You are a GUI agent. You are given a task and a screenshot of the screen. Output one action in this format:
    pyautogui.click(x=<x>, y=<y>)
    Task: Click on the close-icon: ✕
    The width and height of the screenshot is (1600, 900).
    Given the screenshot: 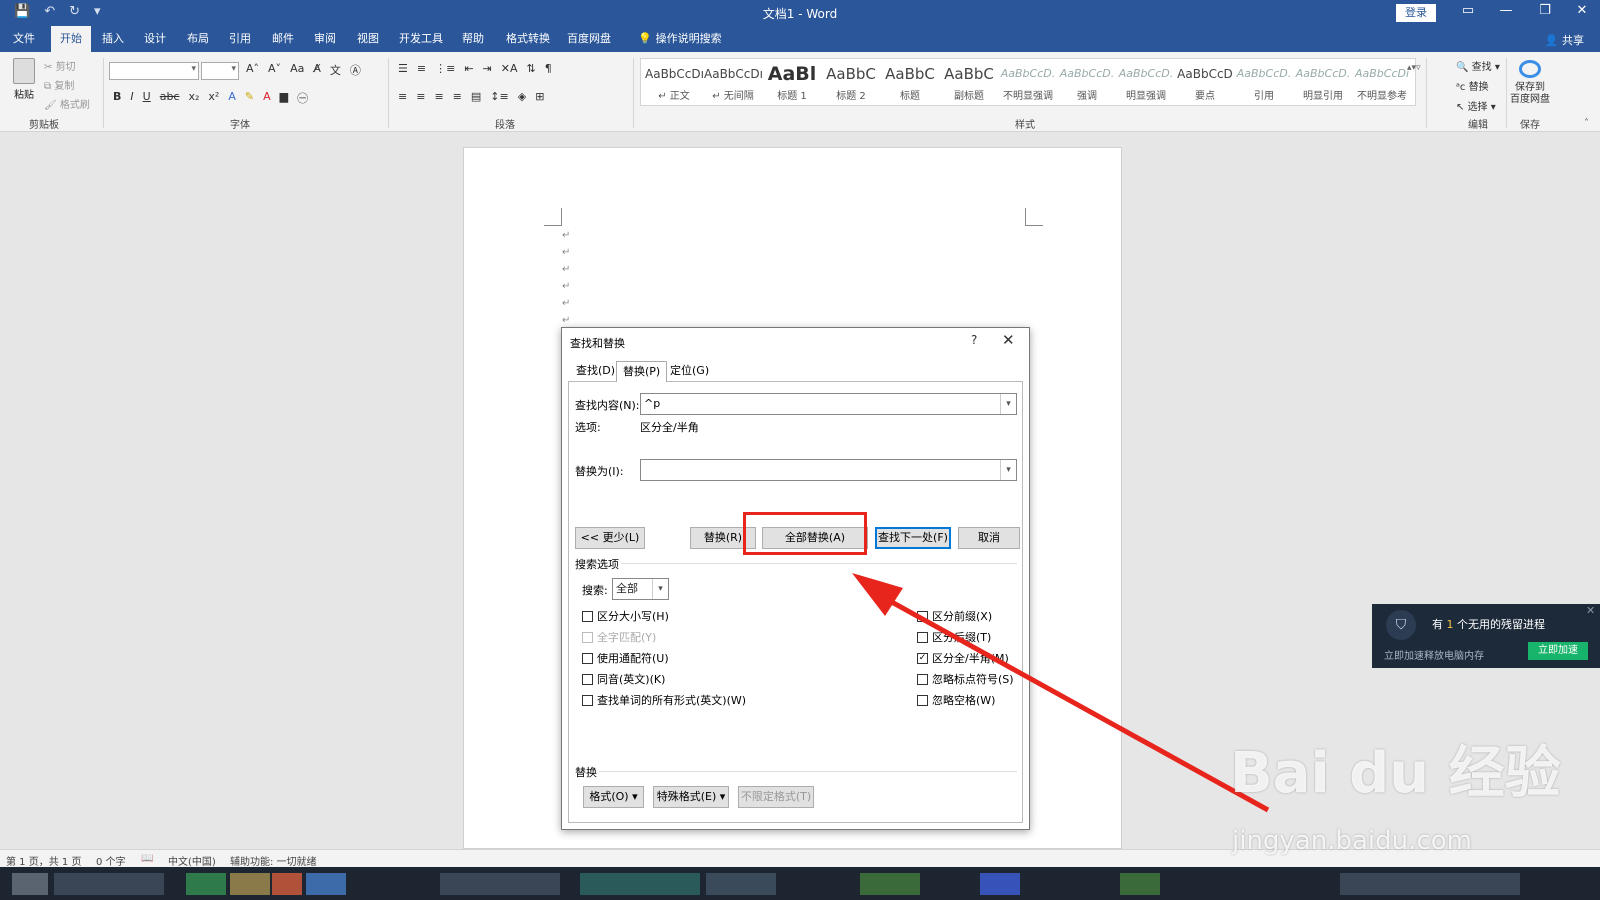 What is the action you would take?
    pyautogui.click(x=1590, y=610)
    